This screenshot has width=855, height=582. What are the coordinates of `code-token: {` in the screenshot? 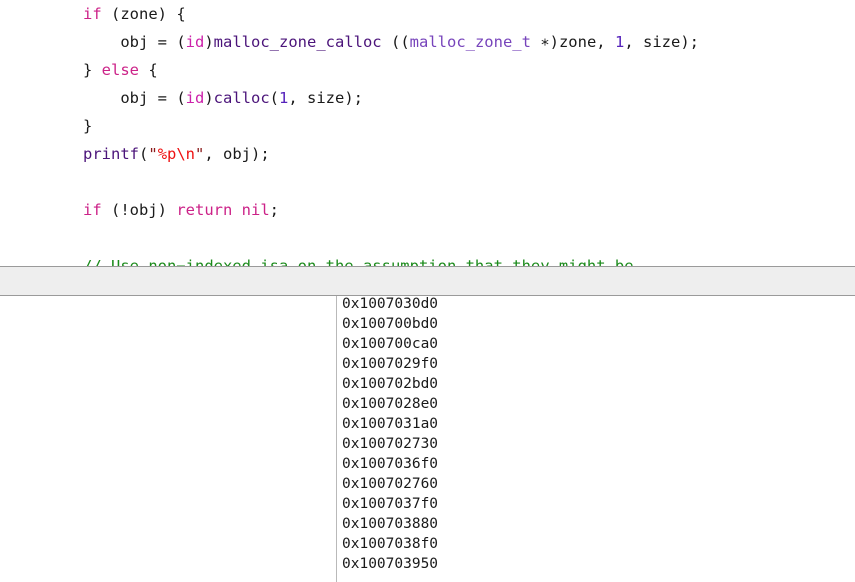 It's located at (148, 70).